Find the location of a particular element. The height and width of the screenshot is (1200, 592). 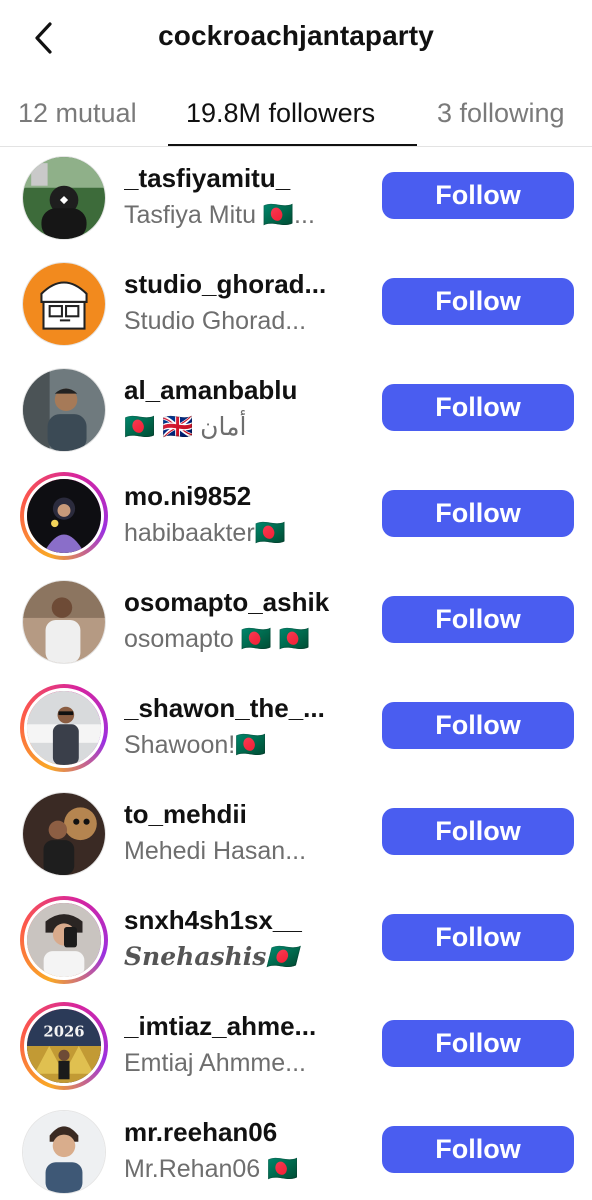

username: mr.reehan06 is located at coordinates (244, 1132).